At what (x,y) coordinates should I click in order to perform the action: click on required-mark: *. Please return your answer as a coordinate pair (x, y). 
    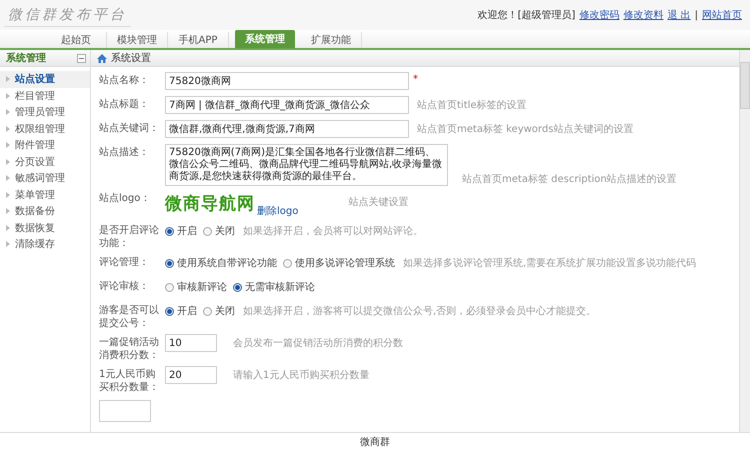
    Looking at the image, I should click on (415, 79).